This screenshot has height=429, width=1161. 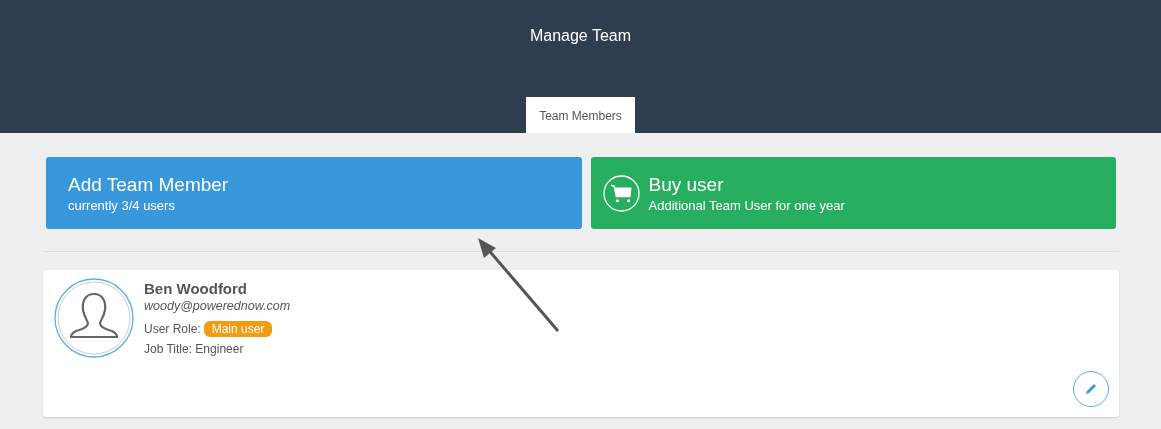 I want to click on button-subtitle: Additional Team User for one year, so click(x=746, y=205).